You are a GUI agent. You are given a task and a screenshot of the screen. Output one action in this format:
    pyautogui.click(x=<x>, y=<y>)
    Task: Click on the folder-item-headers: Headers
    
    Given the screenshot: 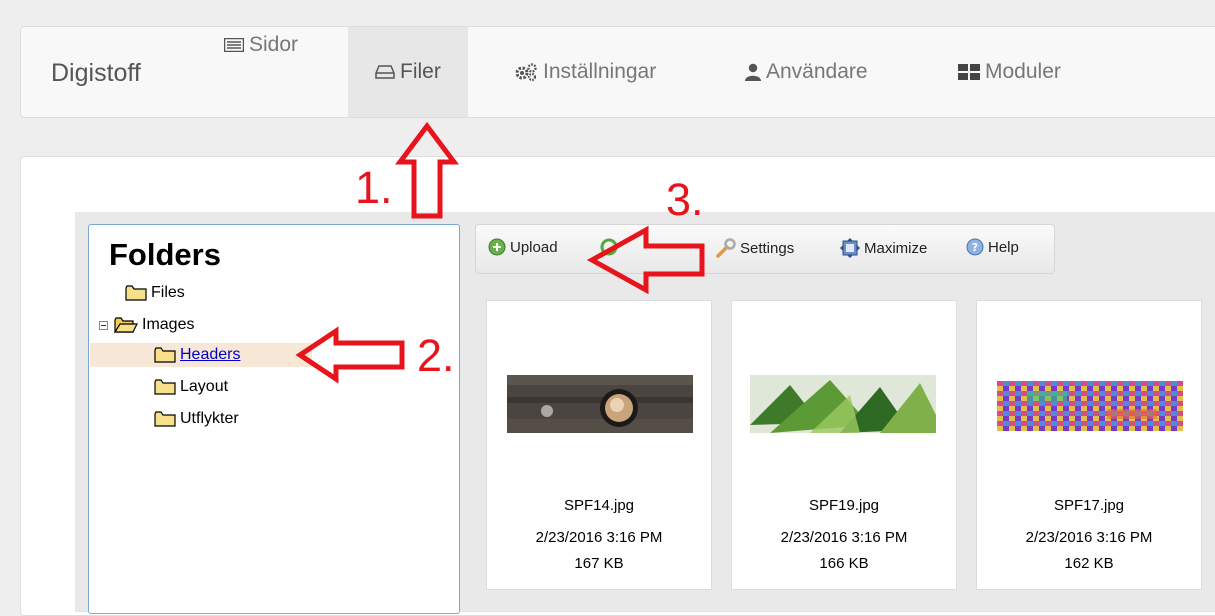 What is the action you would take?
    pyautogui.click(x=201, y=355)
    